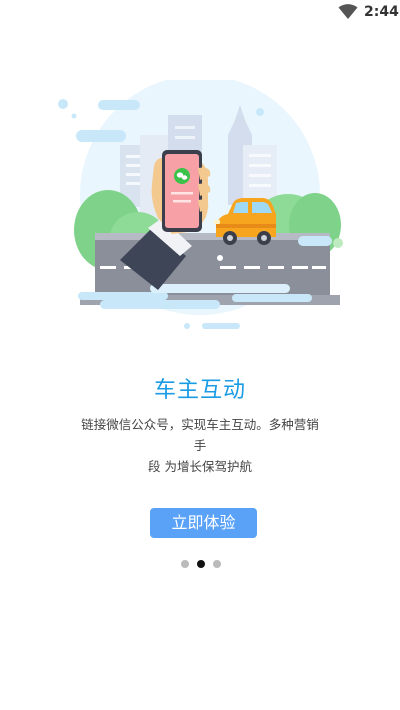 The width and height of the screenshot is (400, 710). Describe the element at coordinates (381, 12) in the screenshot. I see `status-time: 2:44` at that location.